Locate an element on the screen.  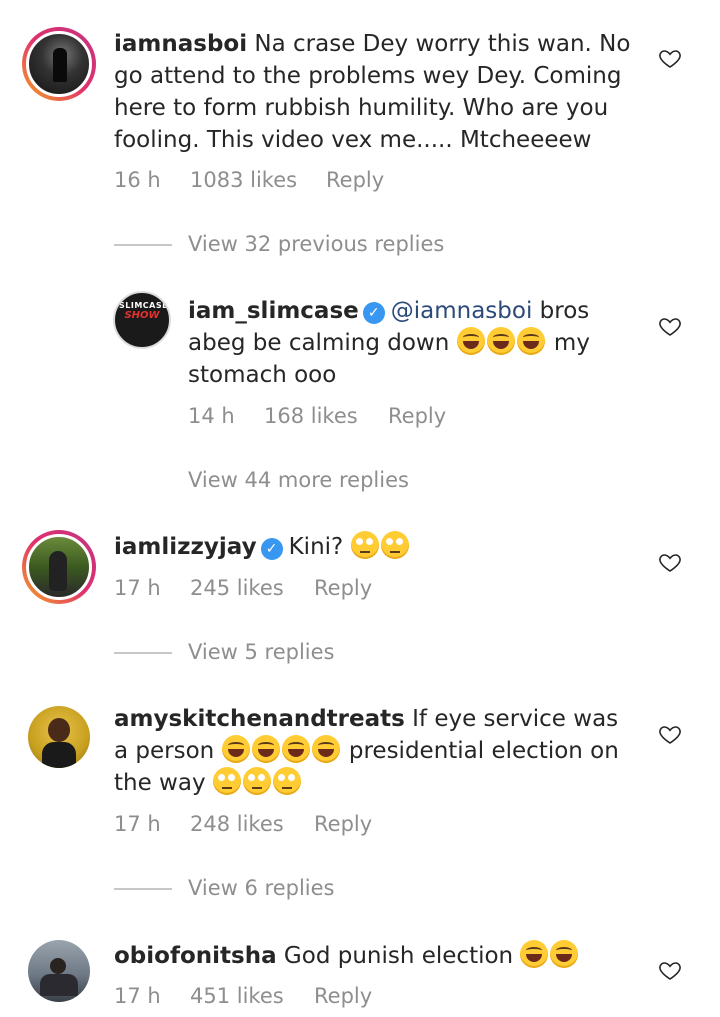
avatar-iamlizzyjay is located at coordinates (59, 567).